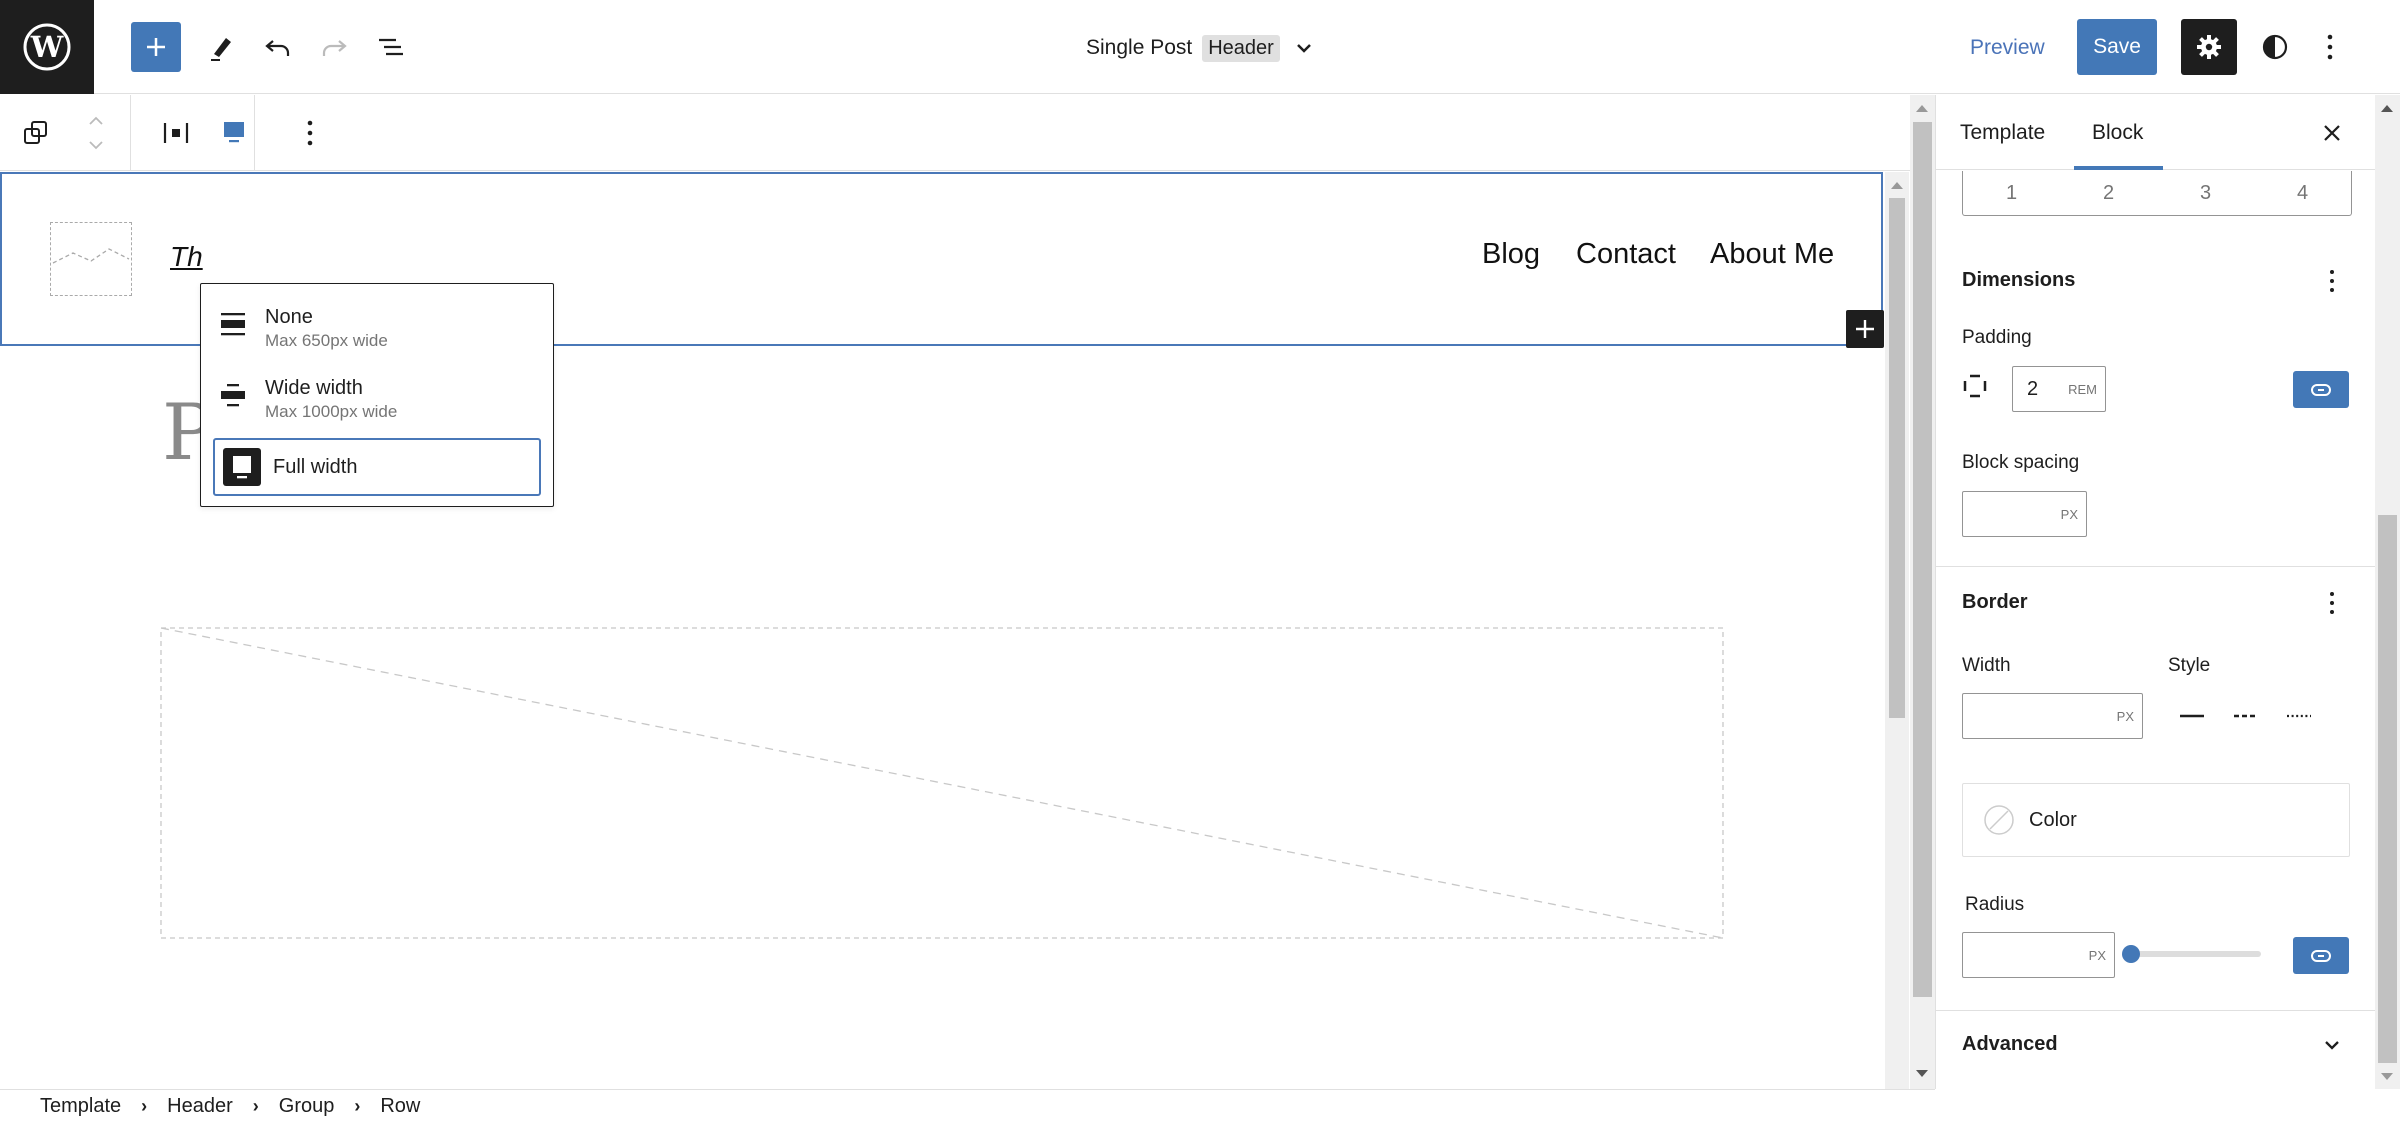 The width and height of the screenshot is (2400, 1123). What do you see at coordinates (254, 133) in the screenshot?
I see `toolbar-divider` at bounding box center [254, 133].